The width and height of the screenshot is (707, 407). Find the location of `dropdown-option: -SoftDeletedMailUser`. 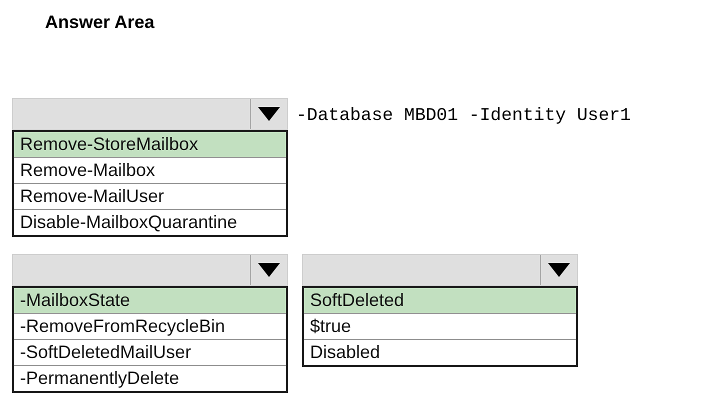

dropdown-option: -SoftDeletedMailUser is located at coordinates (150, 352).